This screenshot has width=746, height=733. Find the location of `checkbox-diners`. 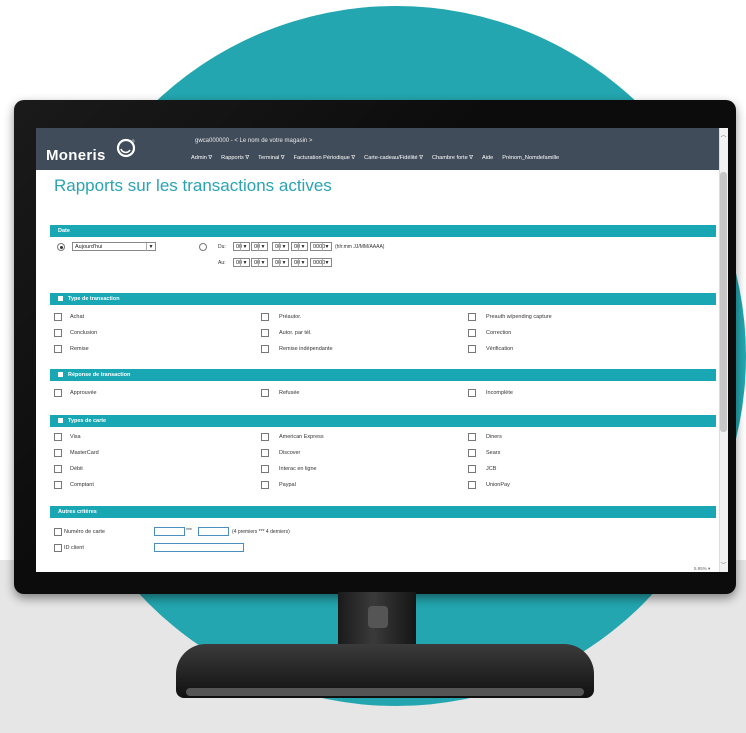

checkbox-diners is located at coordinates (472, 437).